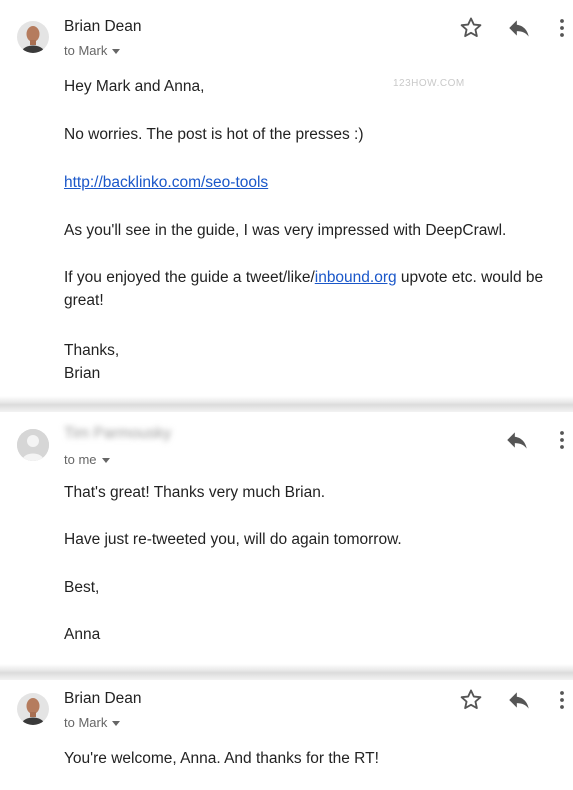 The image size is (573, 790). I want to click on watermark: 123HOW.COM, so click(429, 83).